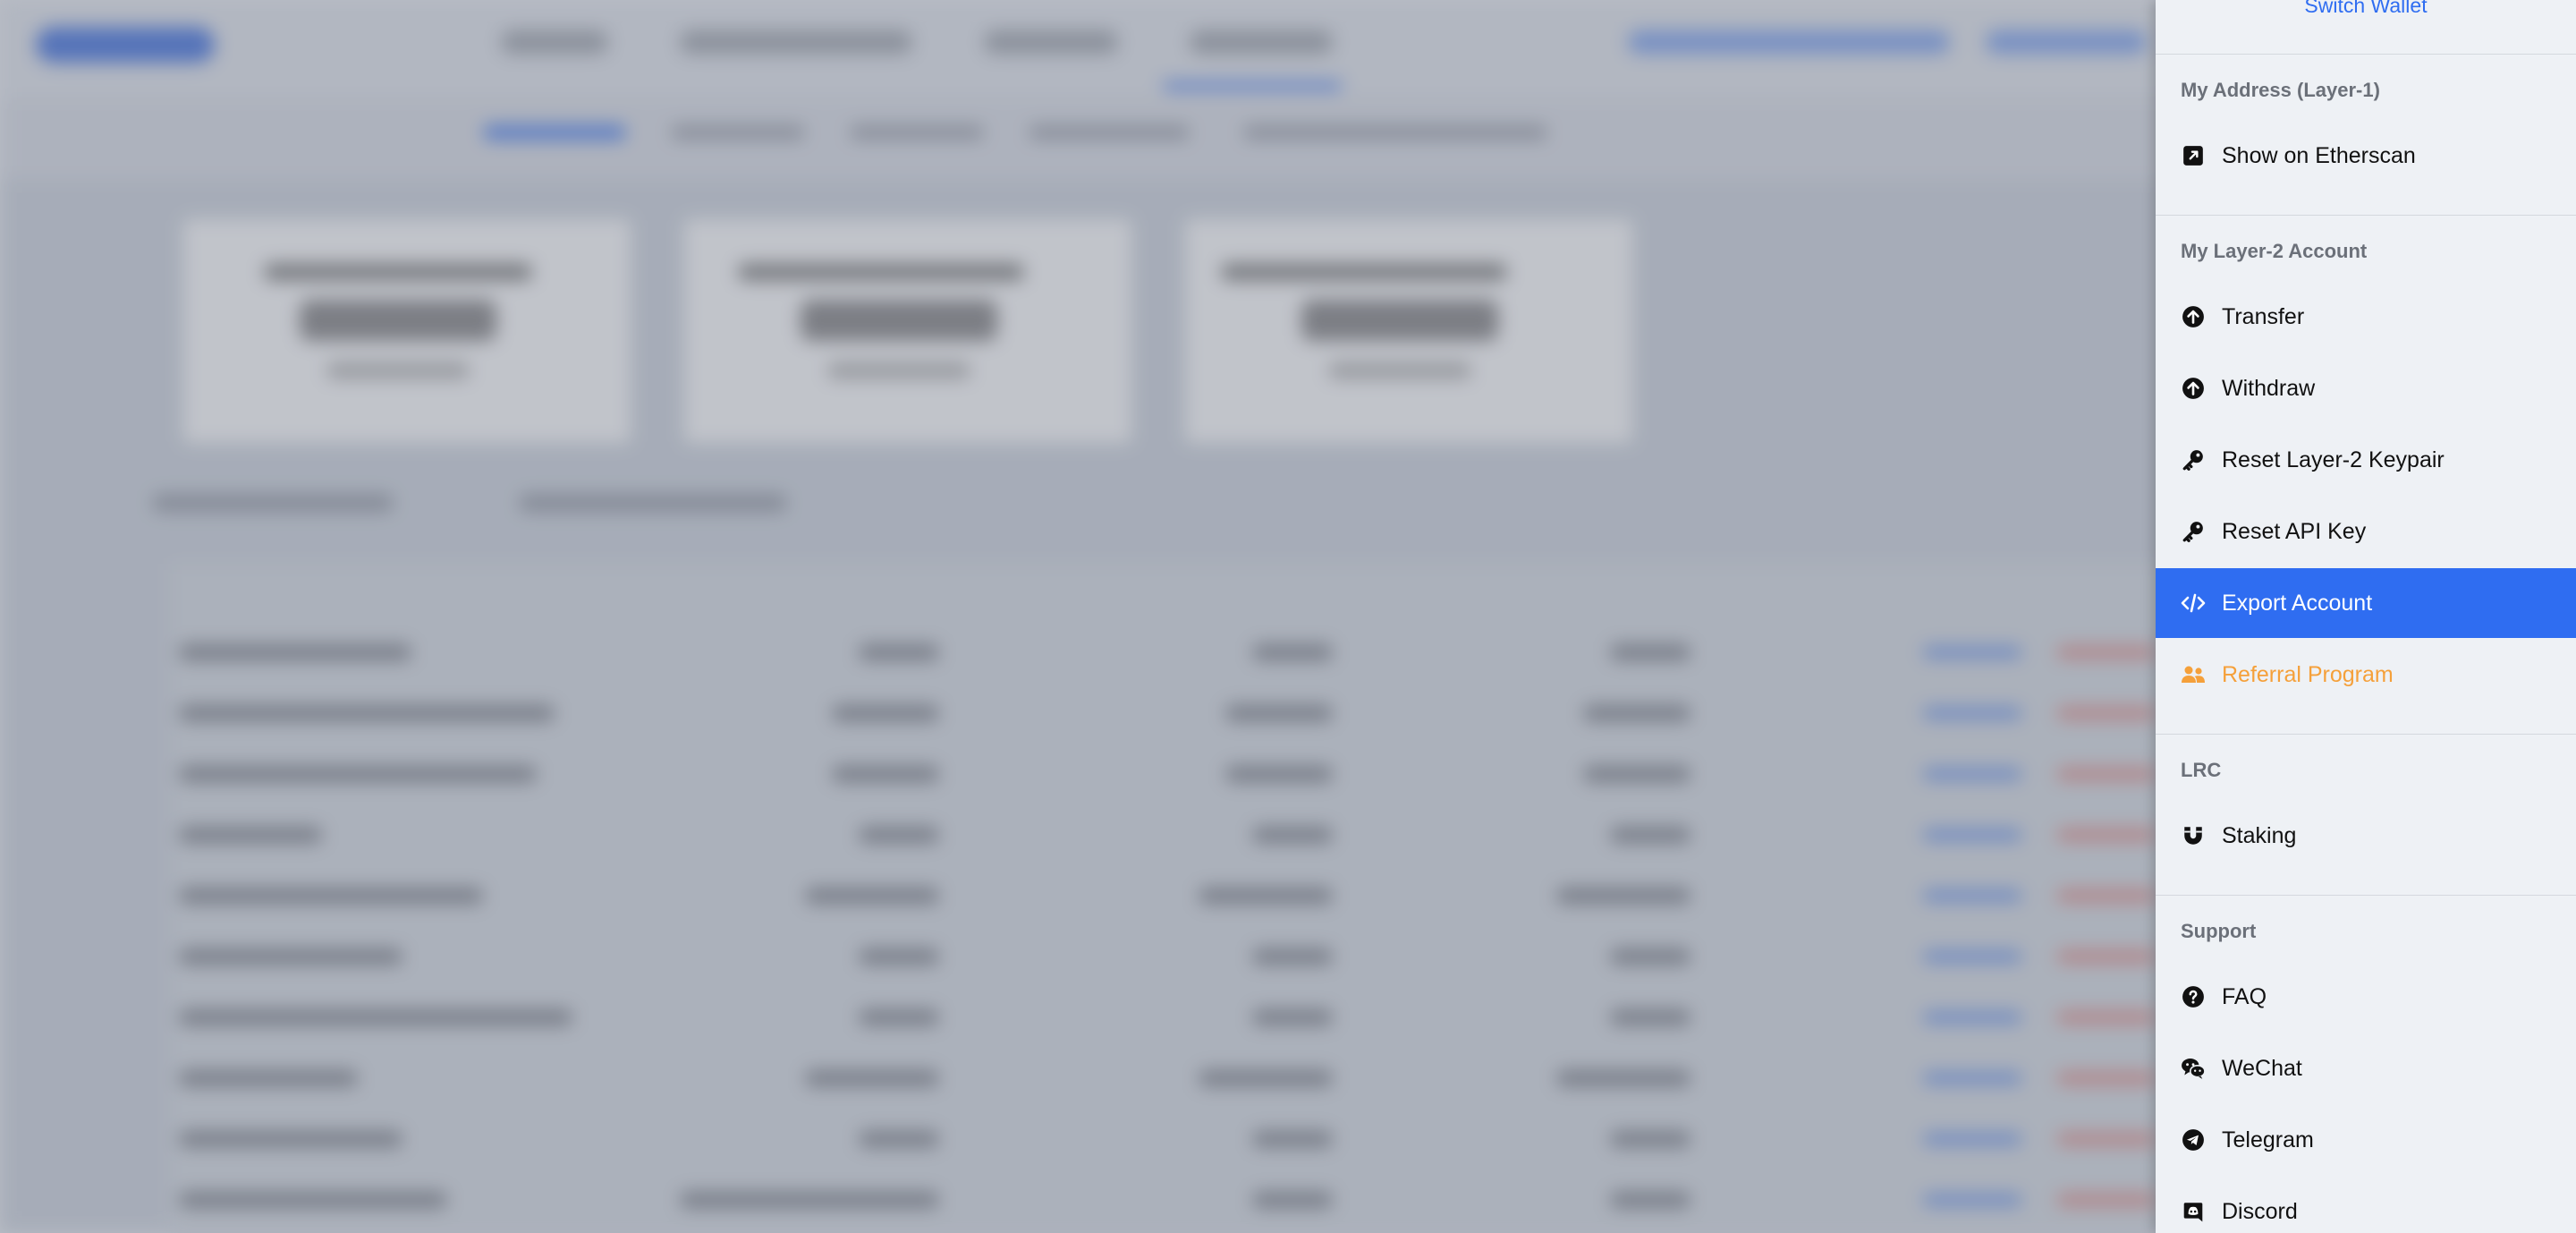 The width and height of the screenshot is (2576, 1233). What do you see at coordinates (2201, 770) in the screenshot?
I see `section-title-lrc: LRC` at bounding box center [2201, 770].